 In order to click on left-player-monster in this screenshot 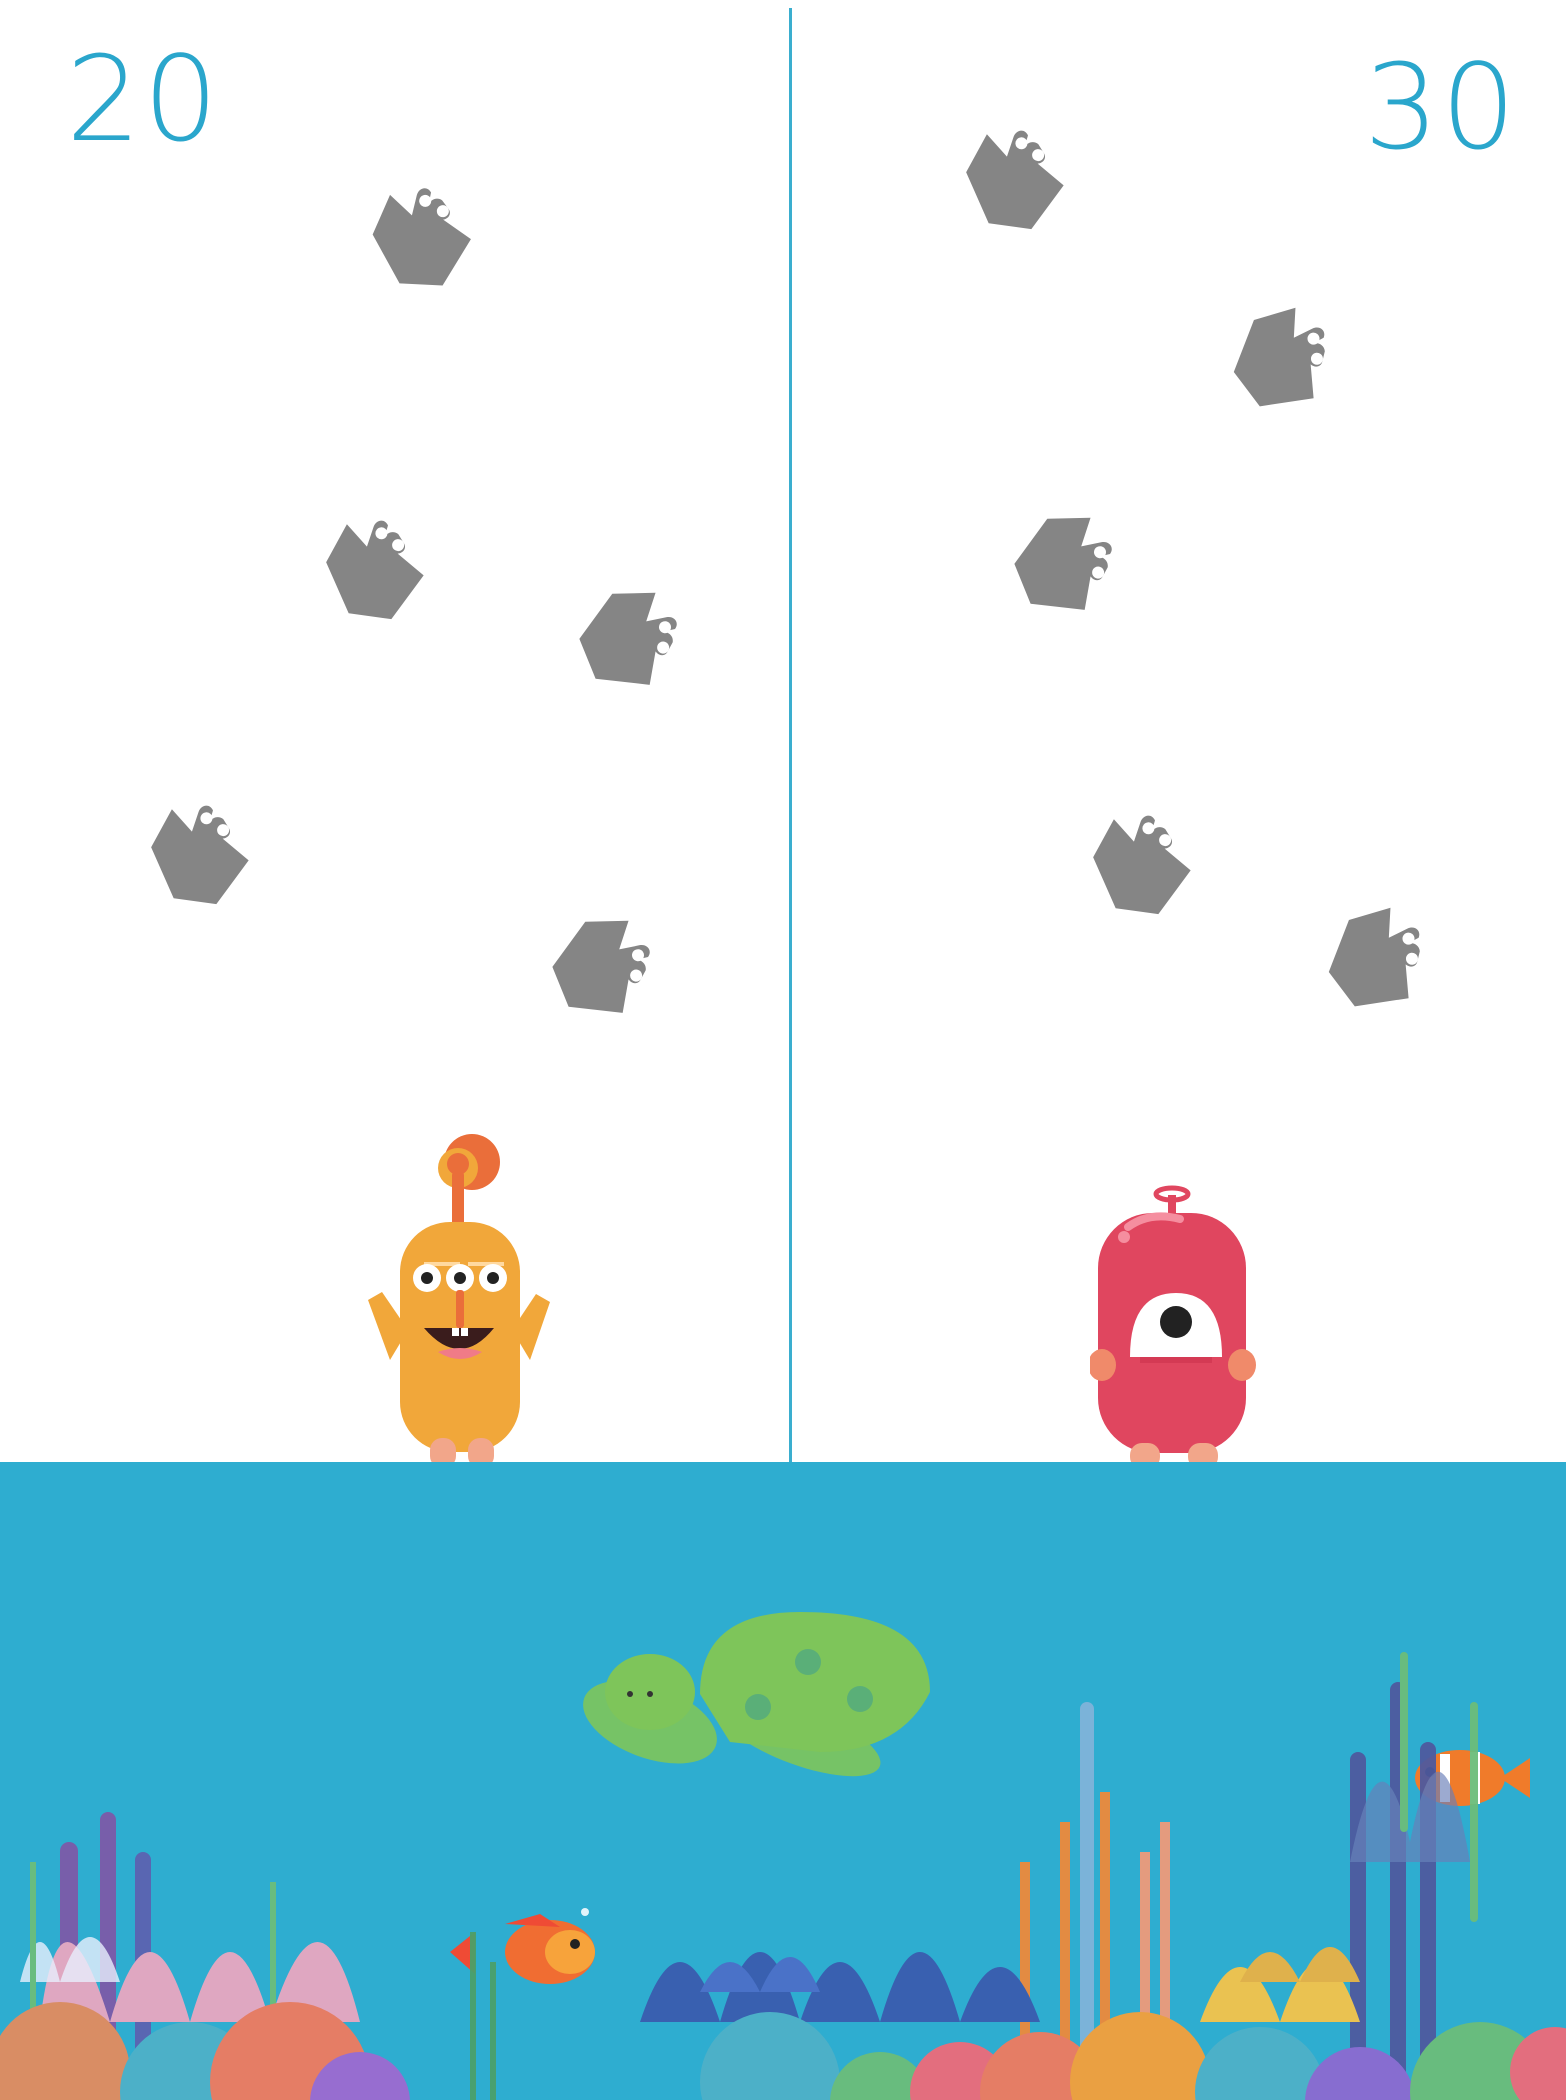, I will do `click(460, 1302)`.